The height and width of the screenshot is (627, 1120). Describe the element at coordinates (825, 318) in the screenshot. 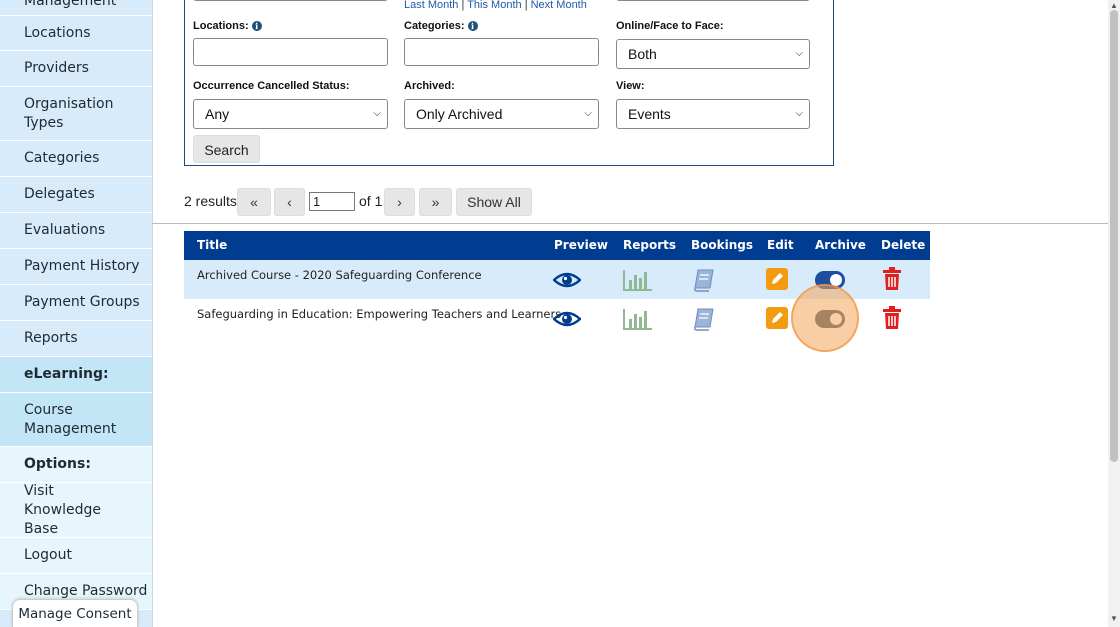

I see `click-highlight` at that location.